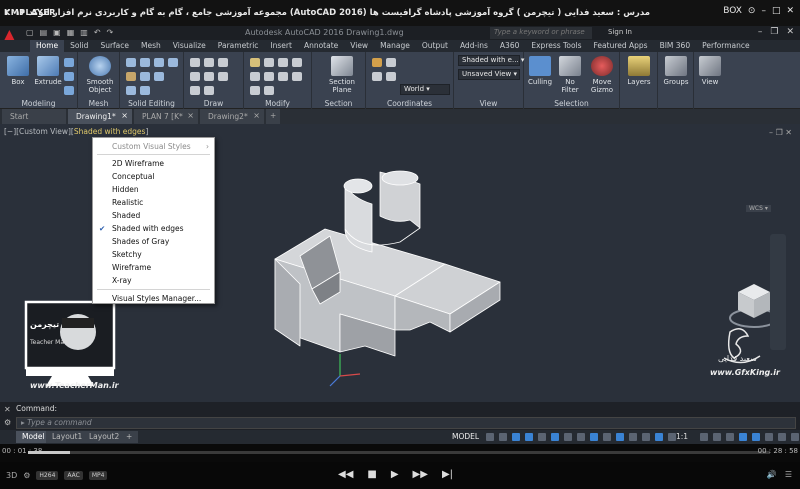 This screenshot has width=800, height=489. I want to click on command-input: ▸ Type a command, so click(406, 423).